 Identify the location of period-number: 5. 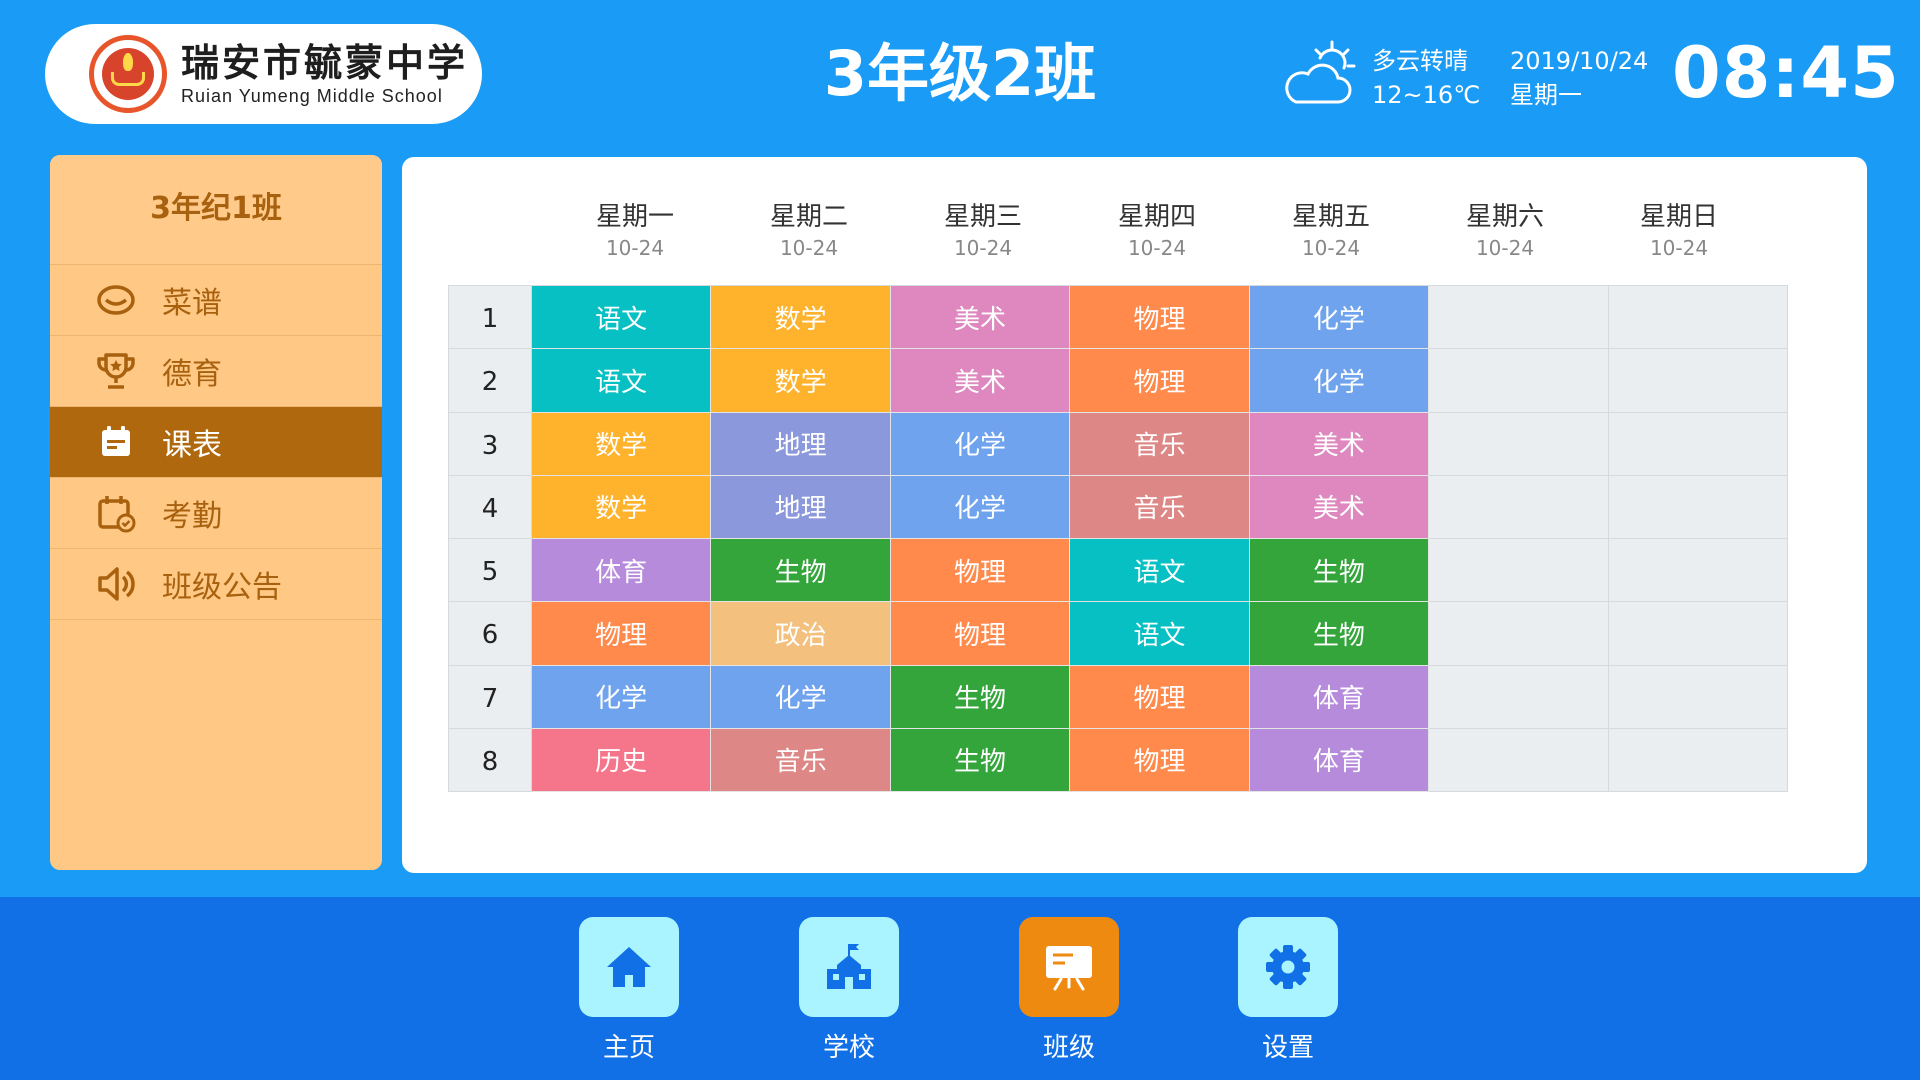
(490, 571).